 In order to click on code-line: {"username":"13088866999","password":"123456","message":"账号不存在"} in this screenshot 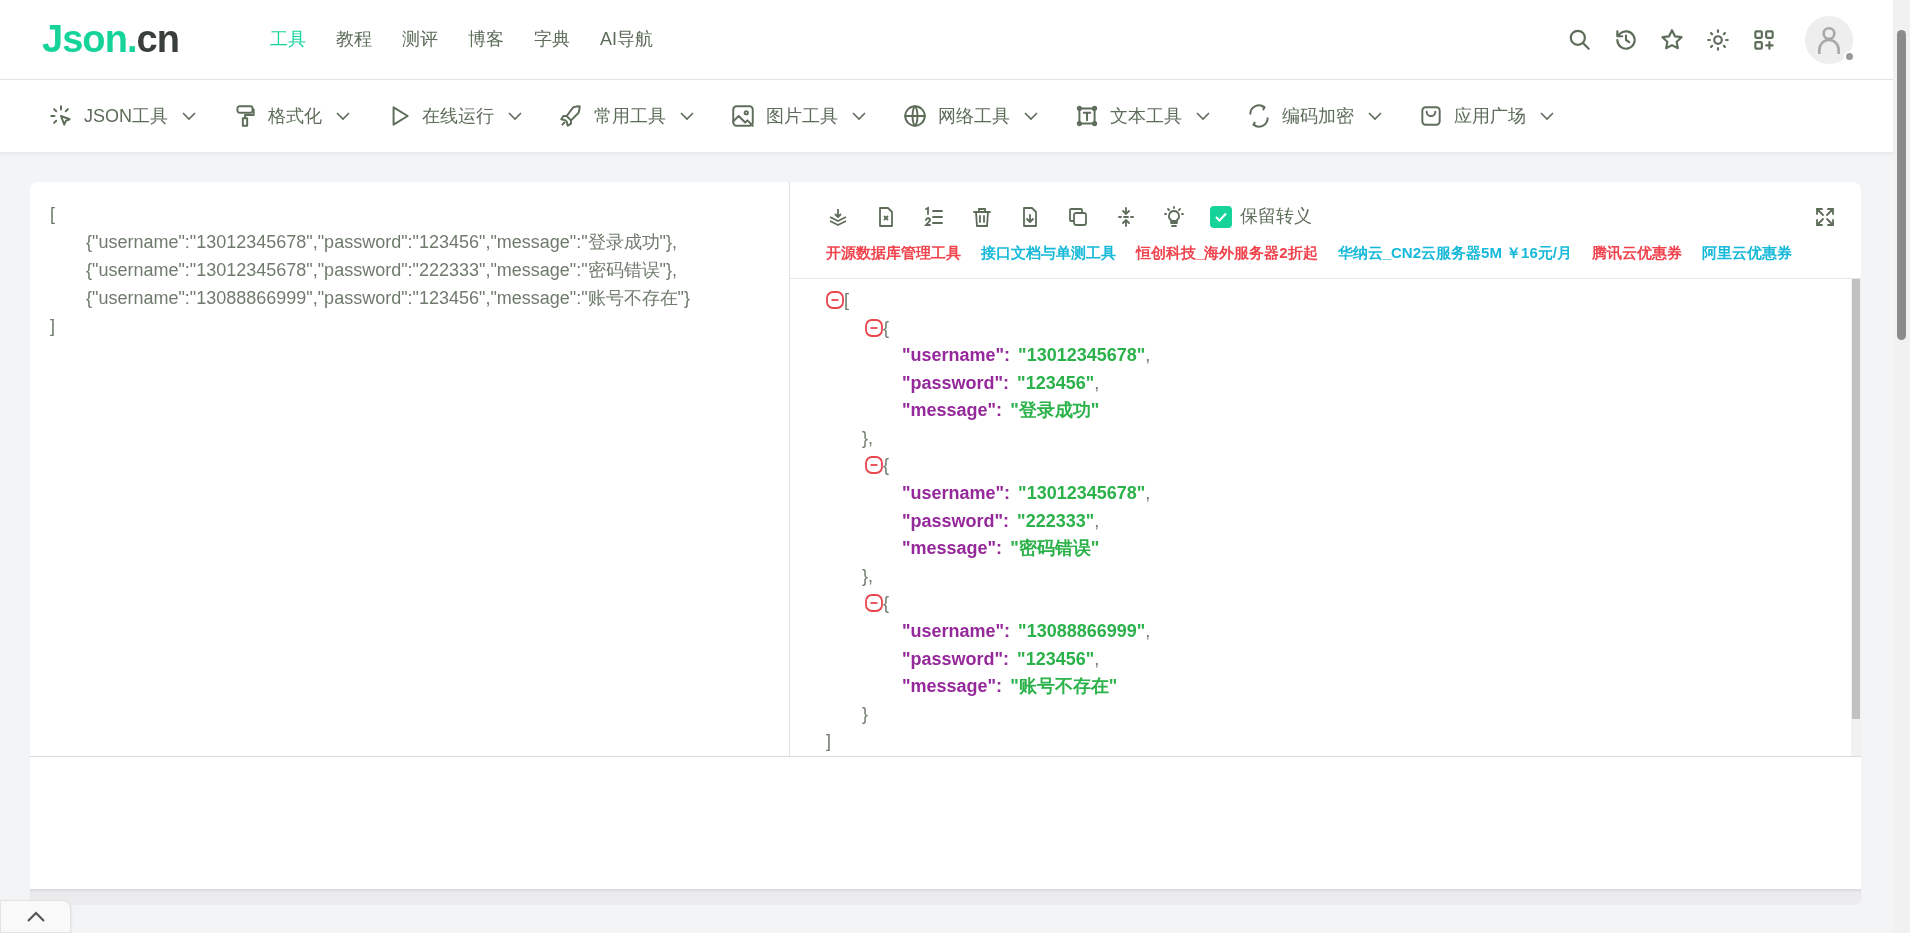, I will do `click(388, 298)`.